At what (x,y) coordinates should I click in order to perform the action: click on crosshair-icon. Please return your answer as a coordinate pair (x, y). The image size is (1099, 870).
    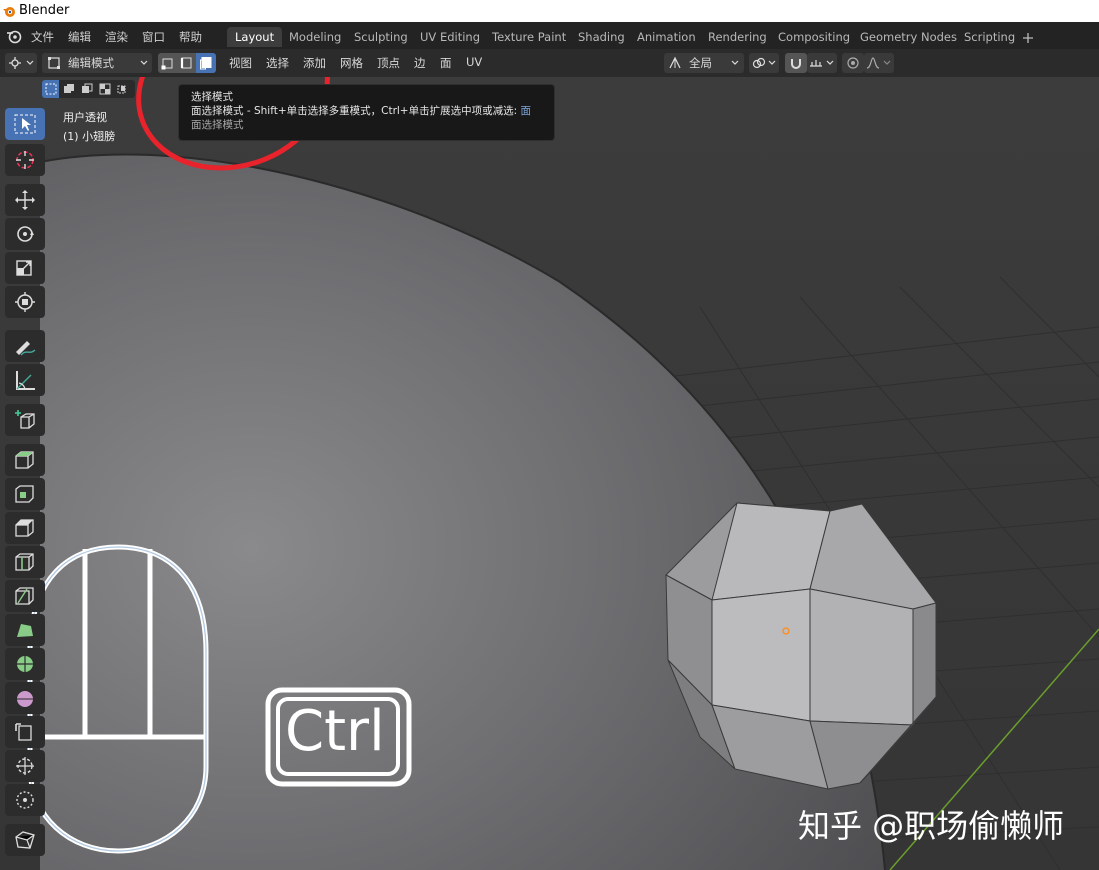
    Looking at the image, I should click on (25, 160).